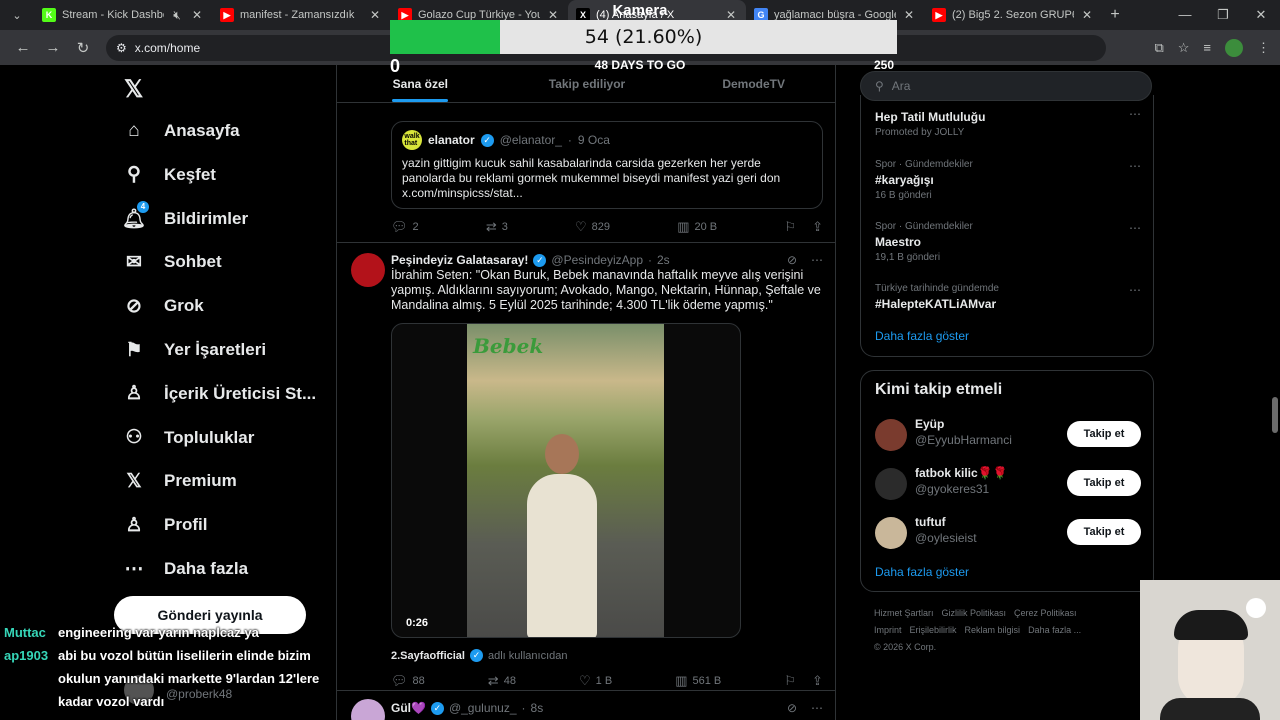 This screenshot has height=720, width=1280. I want to click on restore-button: ❐, so click(1223, 15).